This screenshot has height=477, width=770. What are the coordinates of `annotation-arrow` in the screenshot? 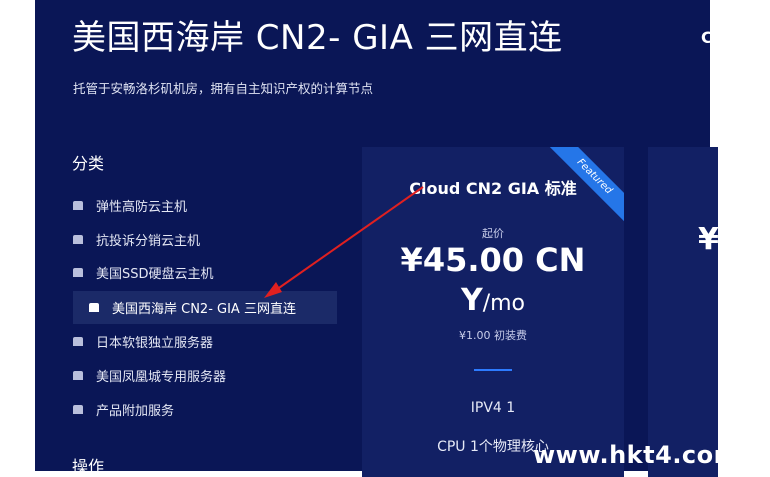 It's located at (344, 242).